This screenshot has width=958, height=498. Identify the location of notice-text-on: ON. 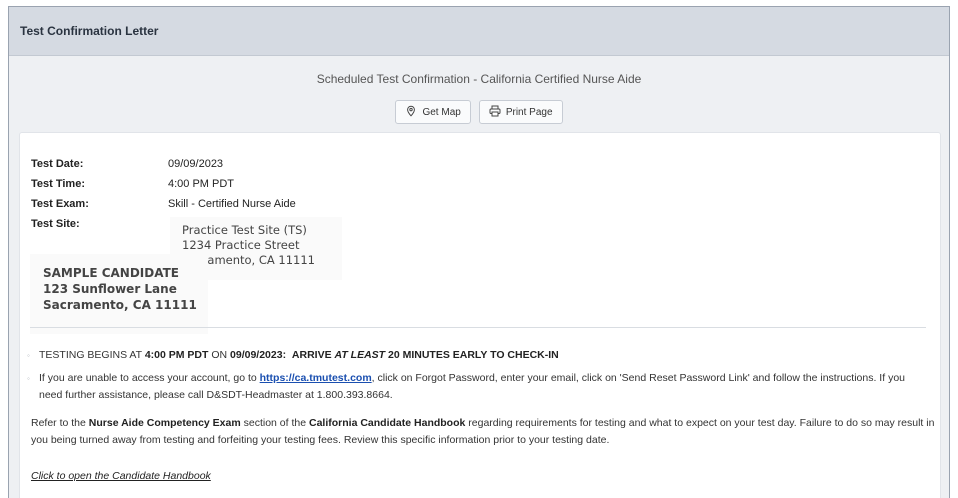
(219, 355).